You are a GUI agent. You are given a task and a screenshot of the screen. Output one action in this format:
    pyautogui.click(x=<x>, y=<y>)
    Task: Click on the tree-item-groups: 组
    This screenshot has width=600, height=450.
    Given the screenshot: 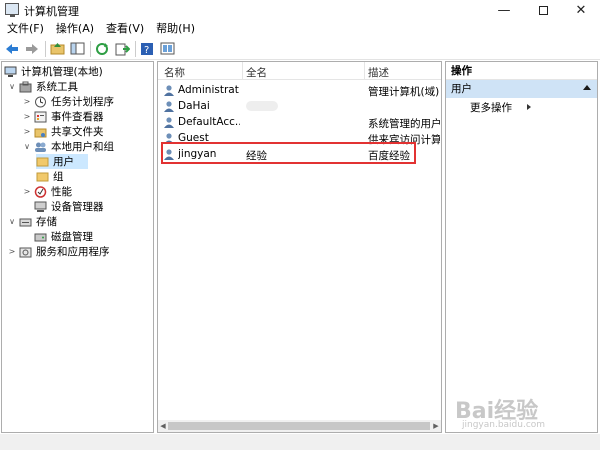 What is the action you would take?
    pyautogui.click(x=50, y=176)
    